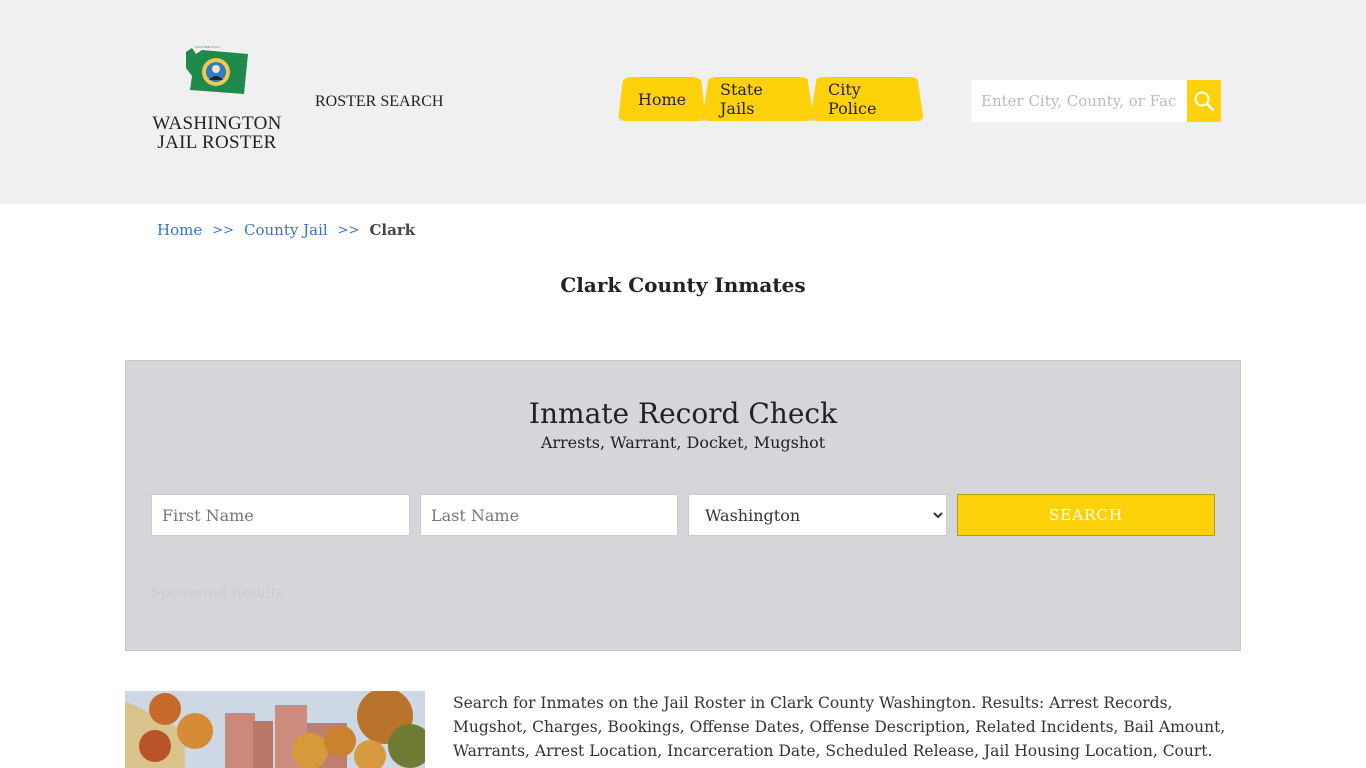  Describe the element at coordinates (758, 99) in the screenshot. I see `nav-state-jails: State Jails` at that location.